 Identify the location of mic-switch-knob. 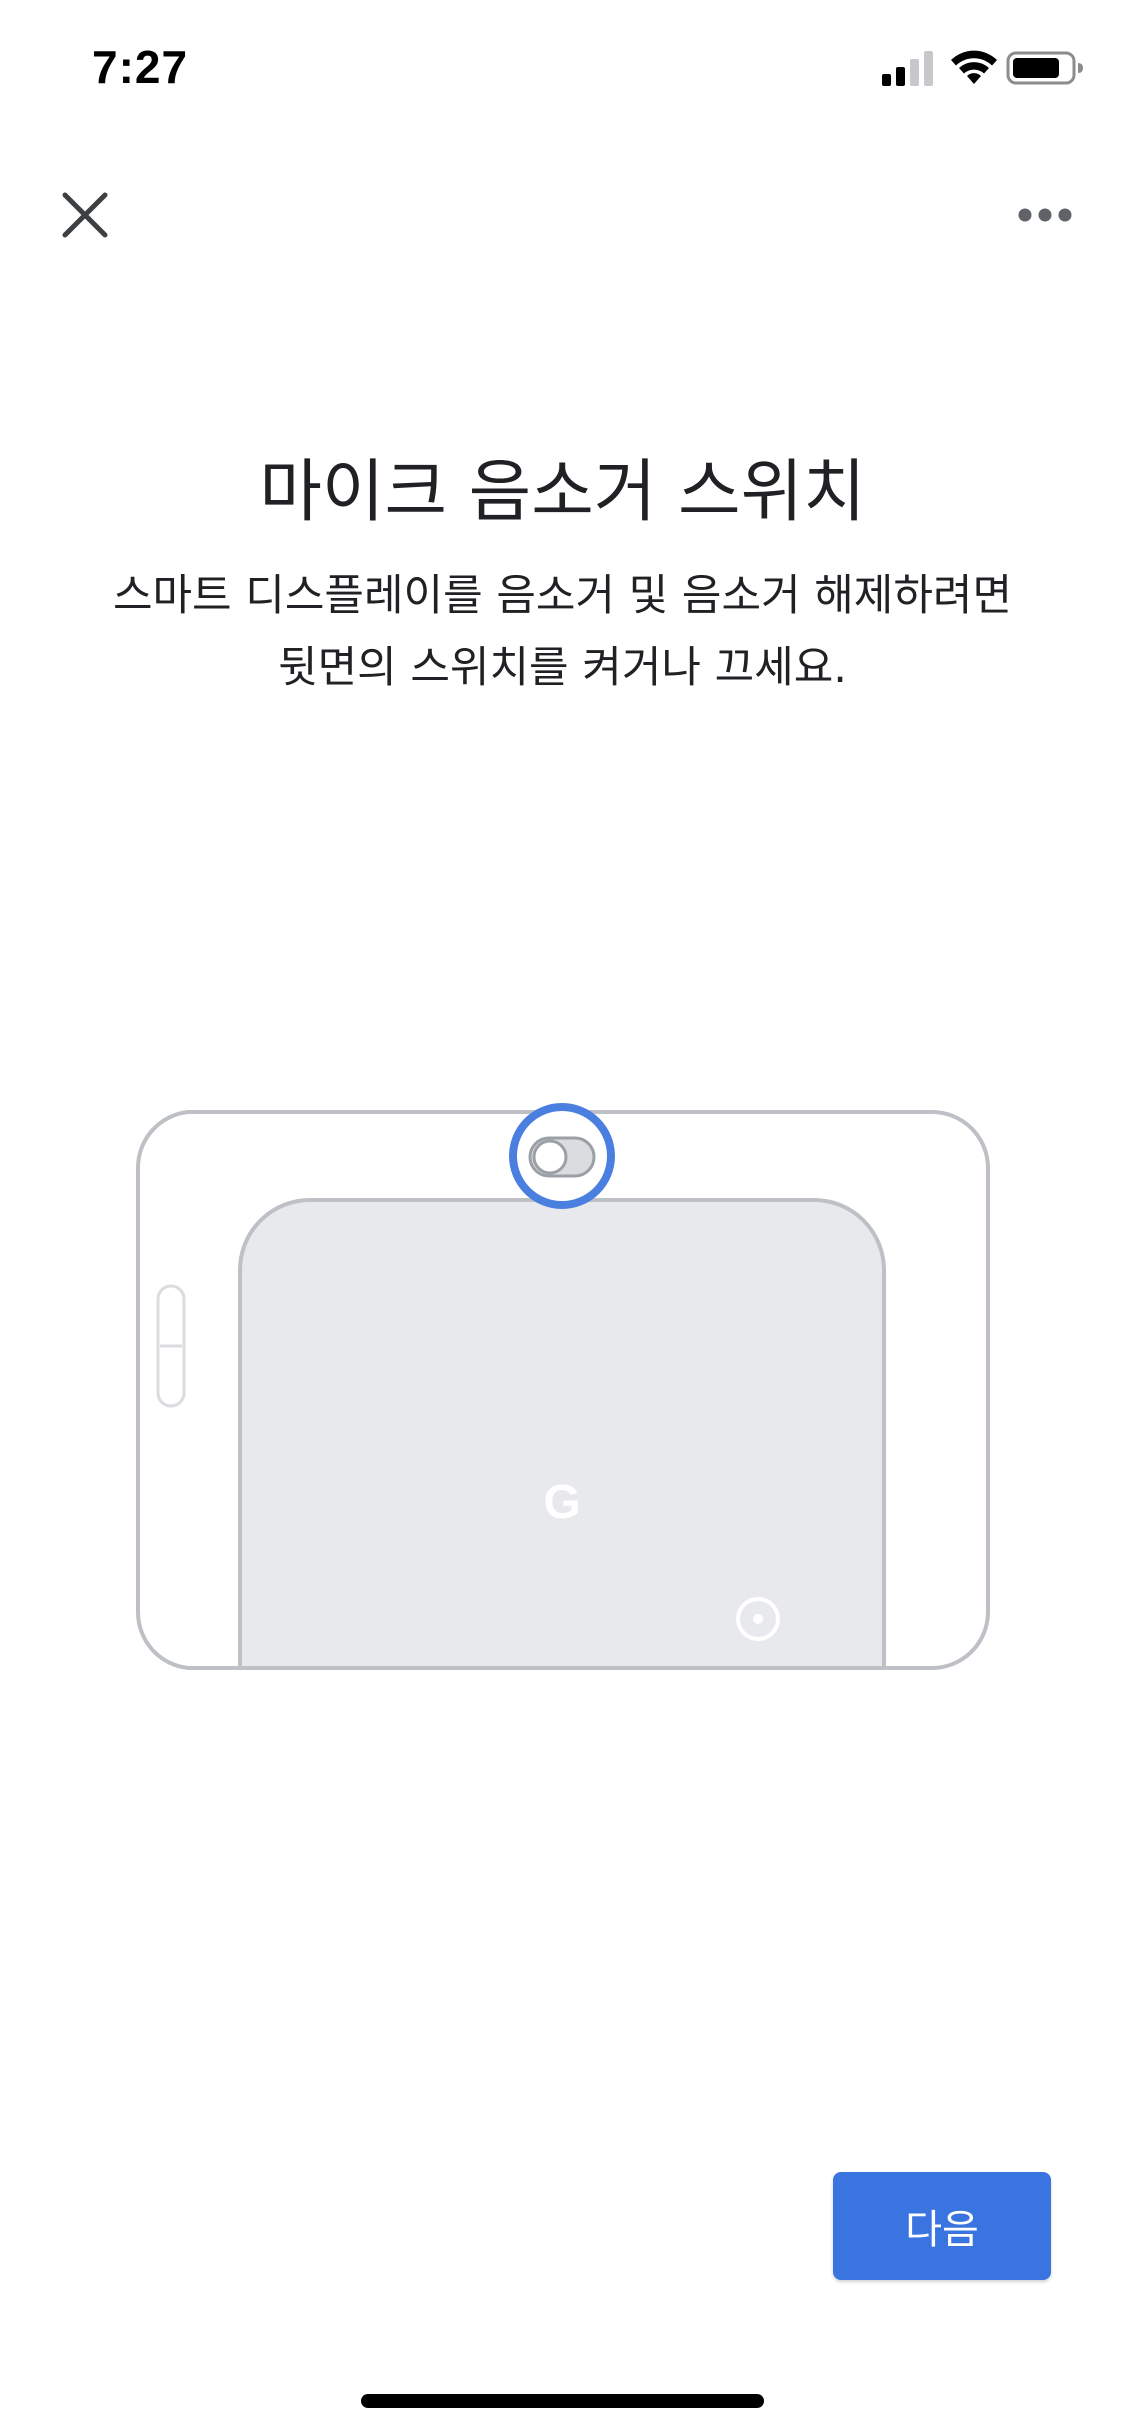
(550, 1157).